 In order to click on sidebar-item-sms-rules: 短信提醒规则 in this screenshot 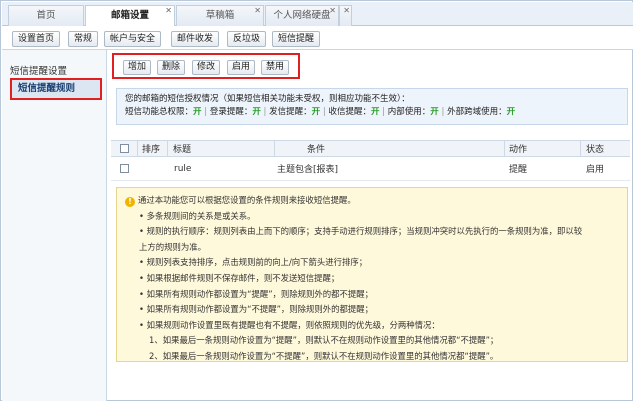, I will do `click(56, 89)`.